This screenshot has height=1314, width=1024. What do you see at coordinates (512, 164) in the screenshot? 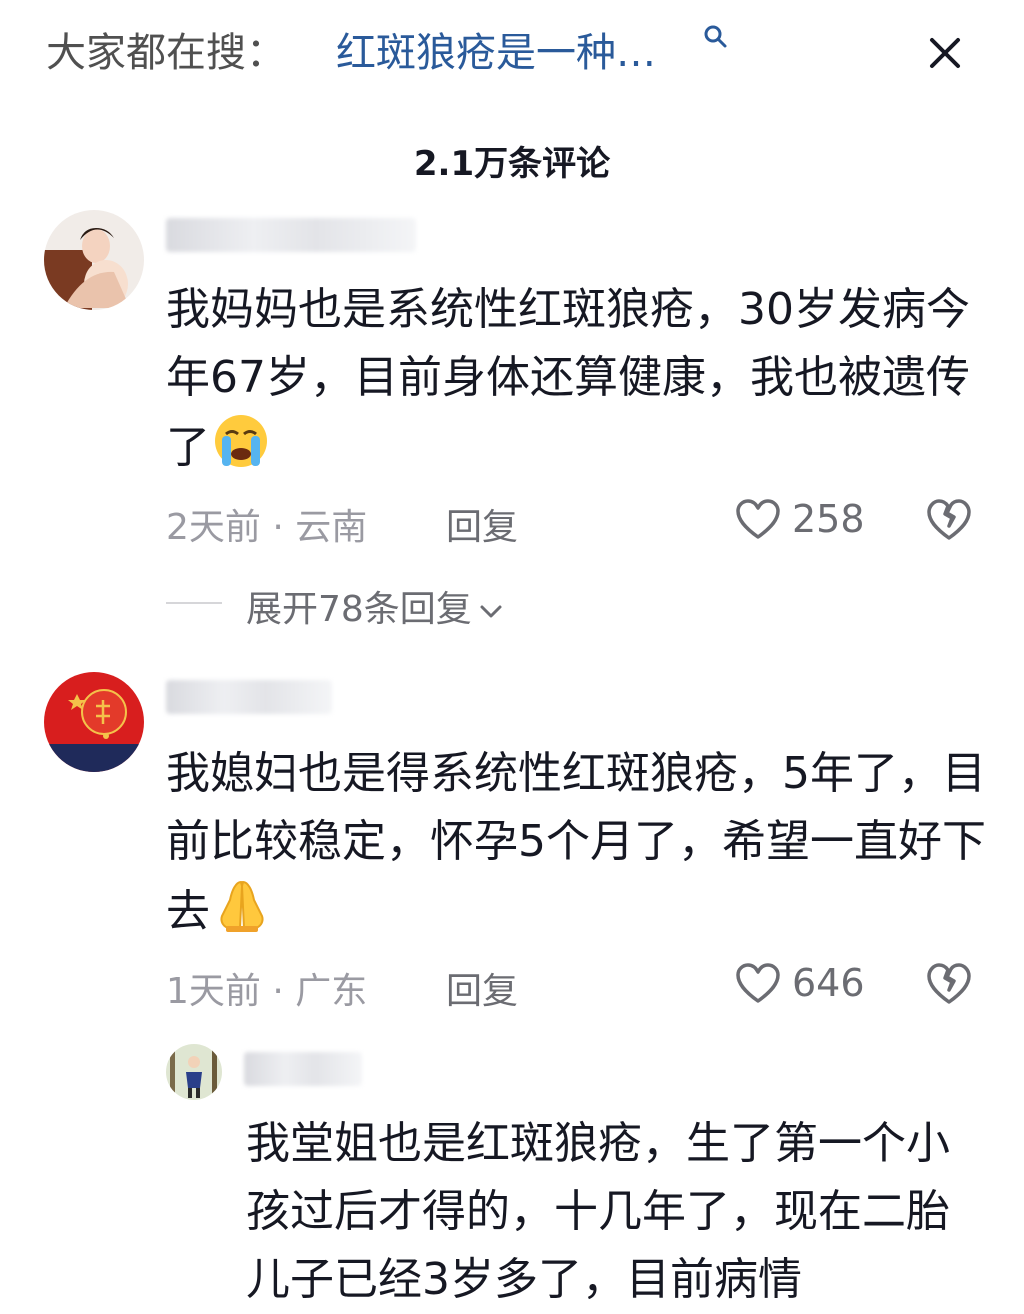
I see `comment-count-title: 2.1万条评论` at bounding box center [512, 164].